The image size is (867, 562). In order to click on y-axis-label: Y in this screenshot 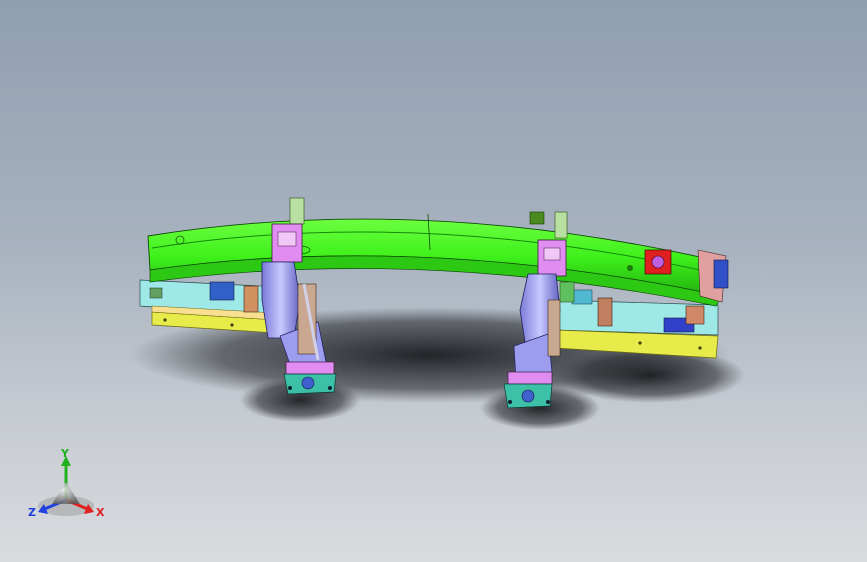, I will do `click(65, 453)`.